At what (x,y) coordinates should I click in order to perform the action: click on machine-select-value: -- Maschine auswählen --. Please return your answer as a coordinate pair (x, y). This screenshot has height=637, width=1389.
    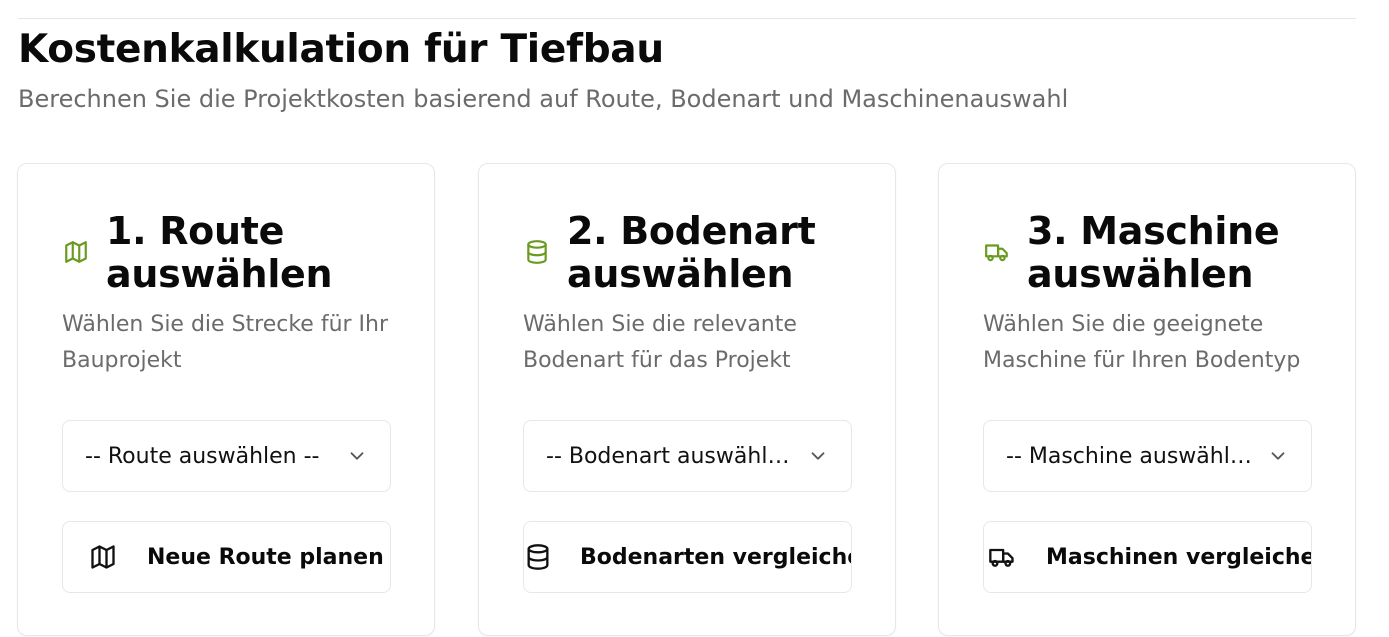
    Looking at the image, I should click on (1133, 456).